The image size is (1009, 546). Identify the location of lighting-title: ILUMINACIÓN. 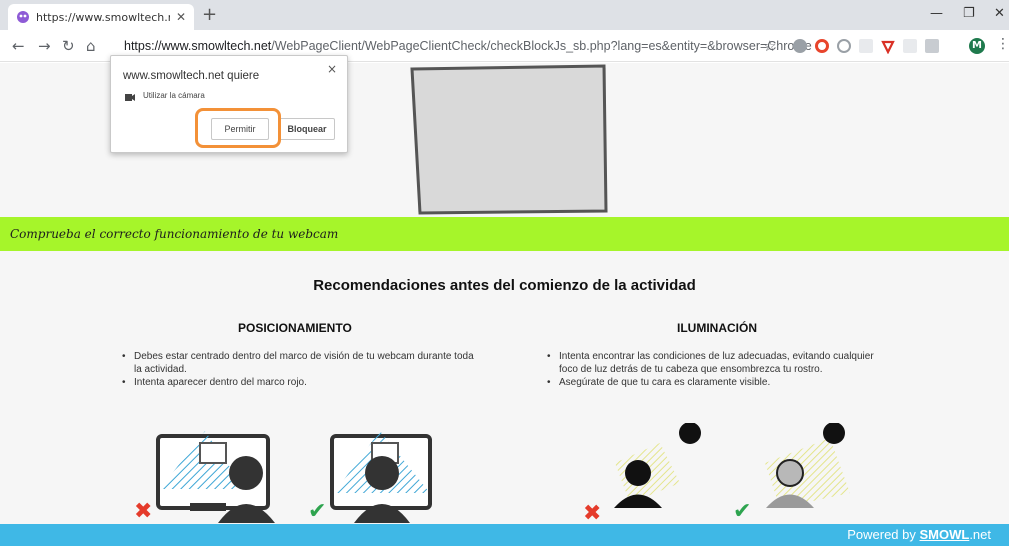
(717, 328).